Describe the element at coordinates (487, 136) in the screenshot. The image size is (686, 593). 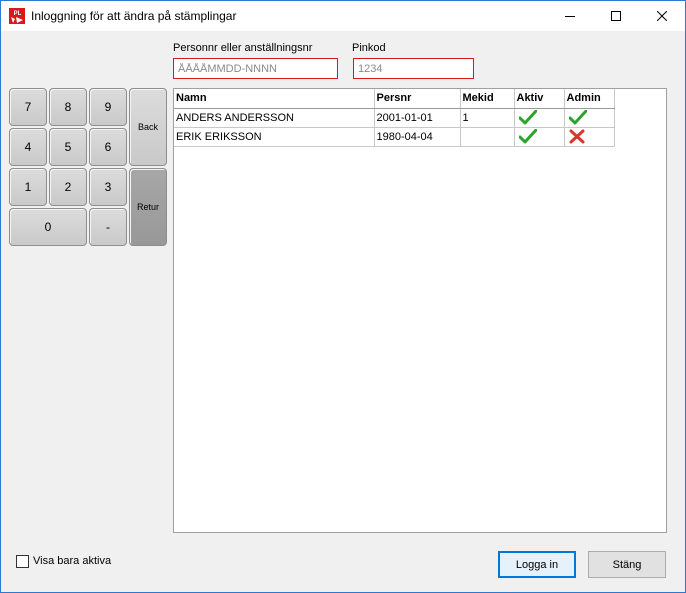
I see `cell-mekid` at that location.